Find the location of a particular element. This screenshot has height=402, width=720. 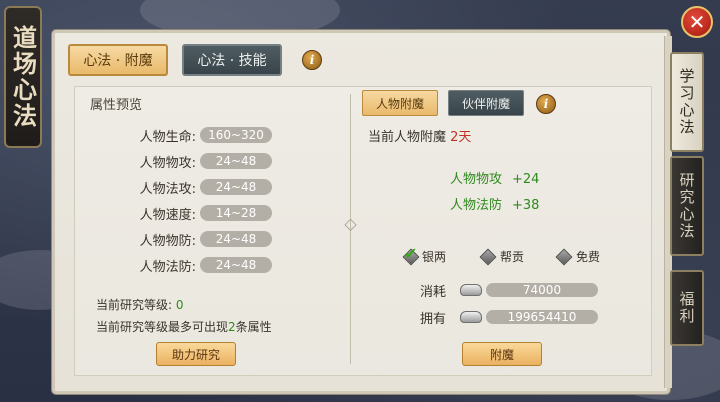

research-level-label: 当前研究等级: is located at coordinates (134, 305).